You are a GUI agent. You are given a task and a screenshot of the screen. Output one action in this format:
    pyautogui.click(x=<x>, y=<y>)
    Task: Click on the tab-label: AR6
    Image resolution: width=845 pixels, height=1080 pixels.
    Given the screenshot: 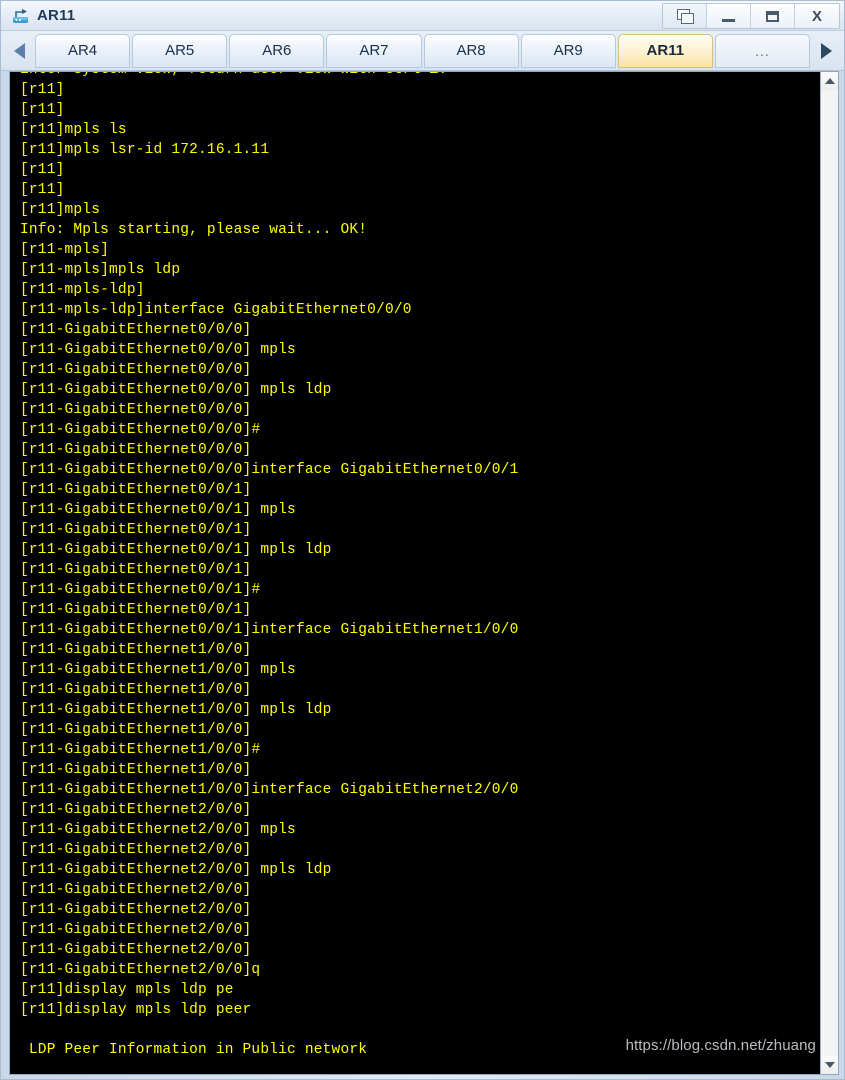 What is the action you would take?
    pyautogui.click(x=277, y=50)
    